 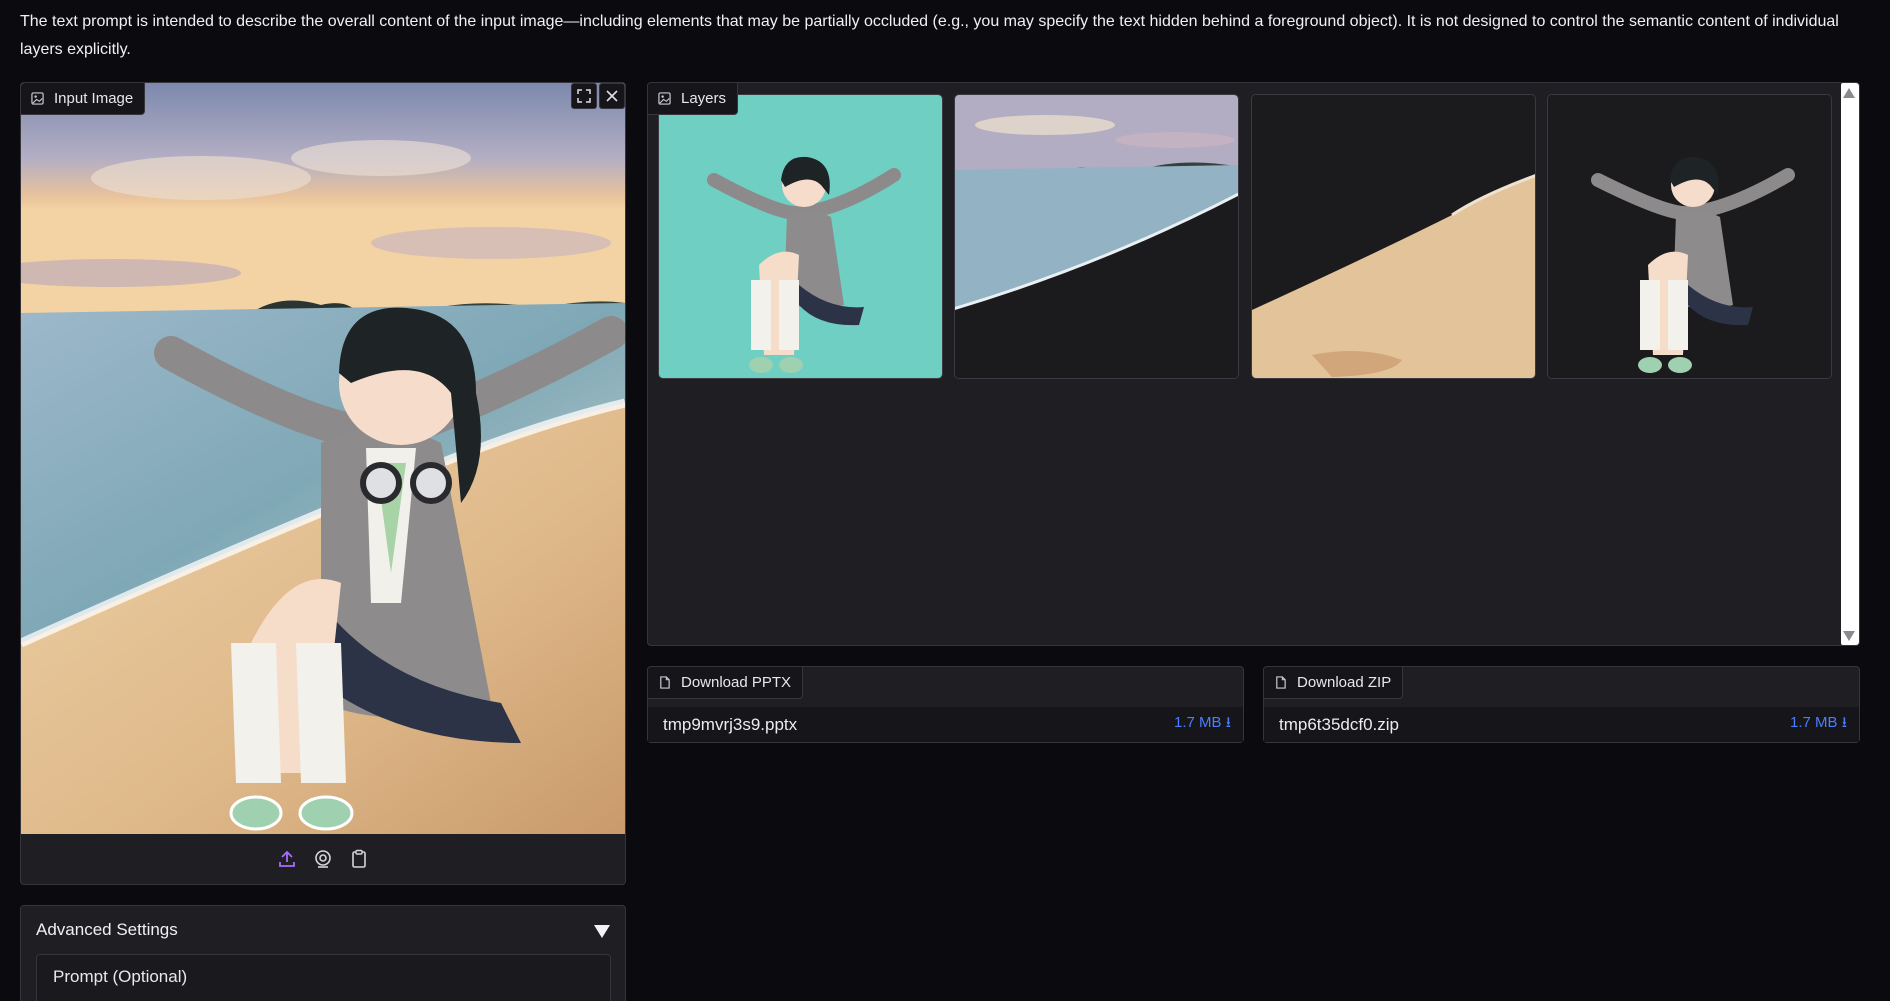 I want to click on layers-label: Layers, so click(x=704, y=98).